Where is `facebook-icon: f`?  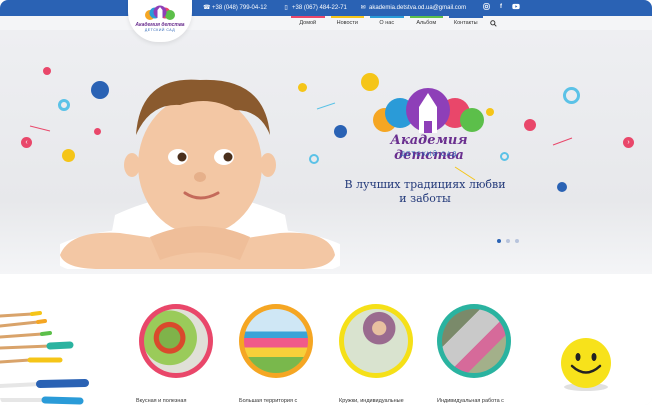 facebook-icon: f is located at coordinates (501, 7).